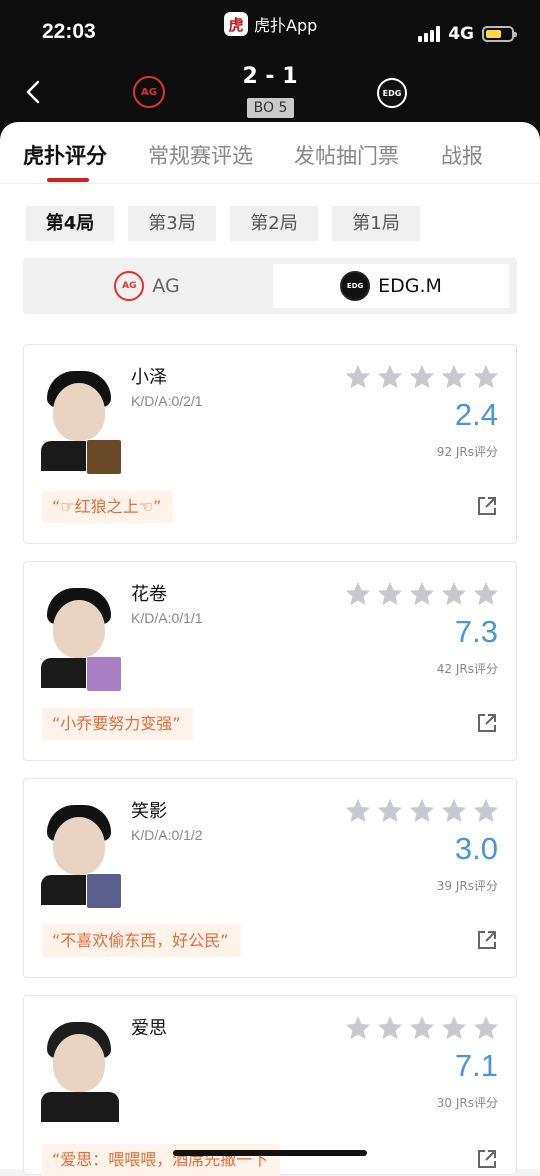 This screenshot has height=1176, width=540. Describe the element at coordinates (270, 76) in the screenshot. I see `match-score: 2 - 1` at that location.